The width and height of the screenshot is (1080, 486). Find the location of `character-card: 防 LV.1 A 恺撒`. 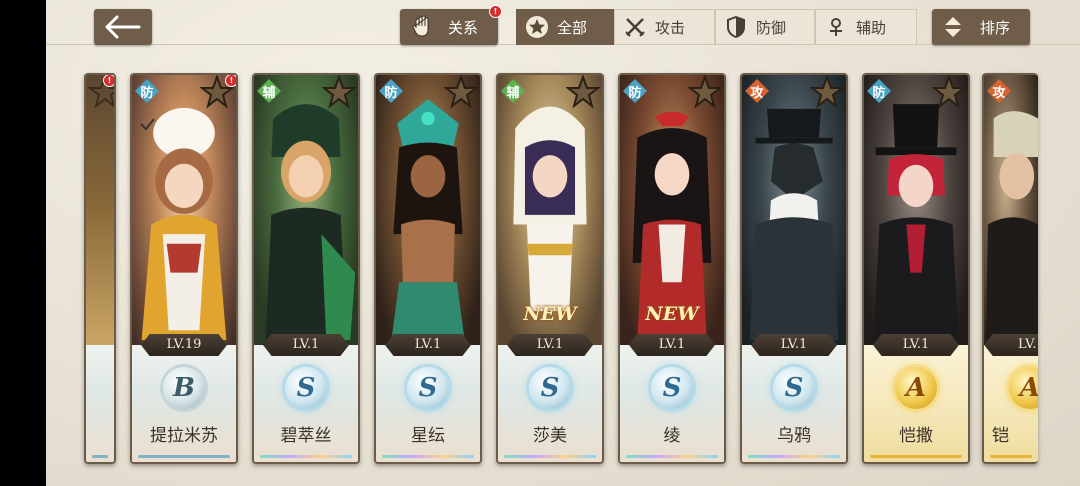

character-card: 防 LV.1 A 恺撒 is located at coordinates (916, 268).